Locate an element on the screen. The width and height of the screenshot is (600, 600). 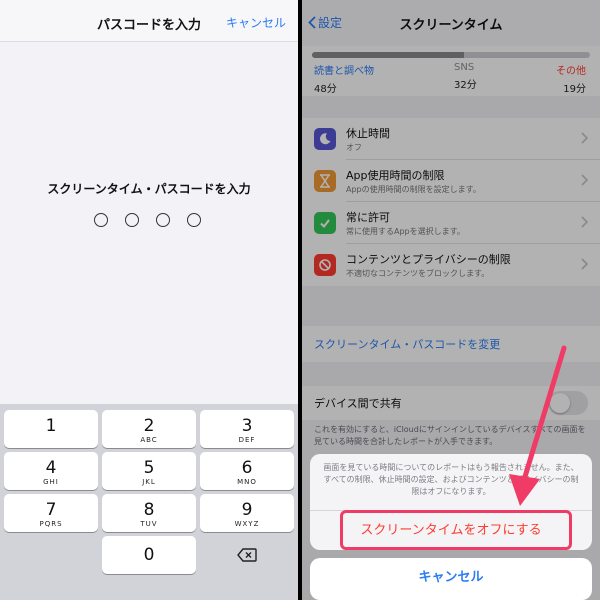
key-letters: GHI is located at coordinates (51, 482).